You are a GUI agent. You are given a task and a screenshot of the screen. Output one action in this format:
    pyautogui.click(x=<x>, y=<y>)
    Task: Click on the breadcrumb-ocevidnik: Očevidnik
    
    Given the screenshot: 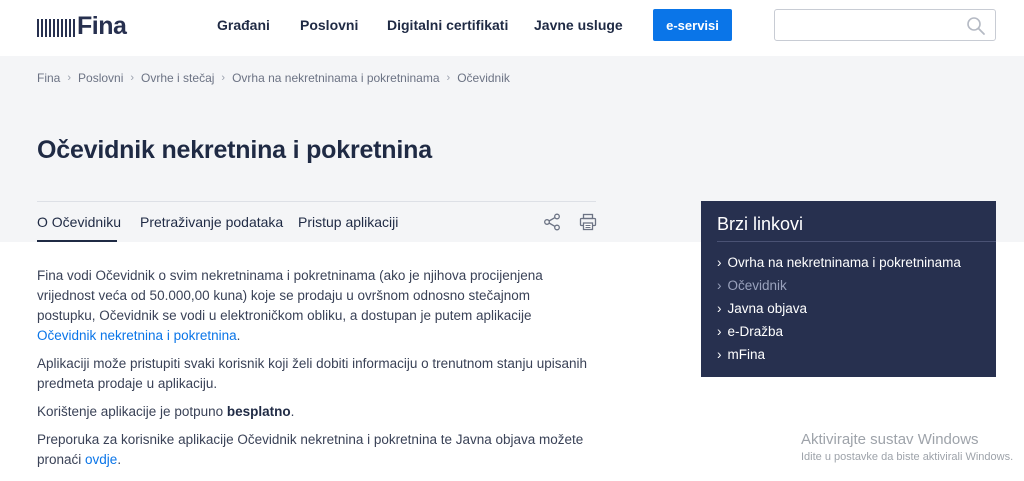 What is the action you would take?
    pyautogui.click(x=483, y=78)
    